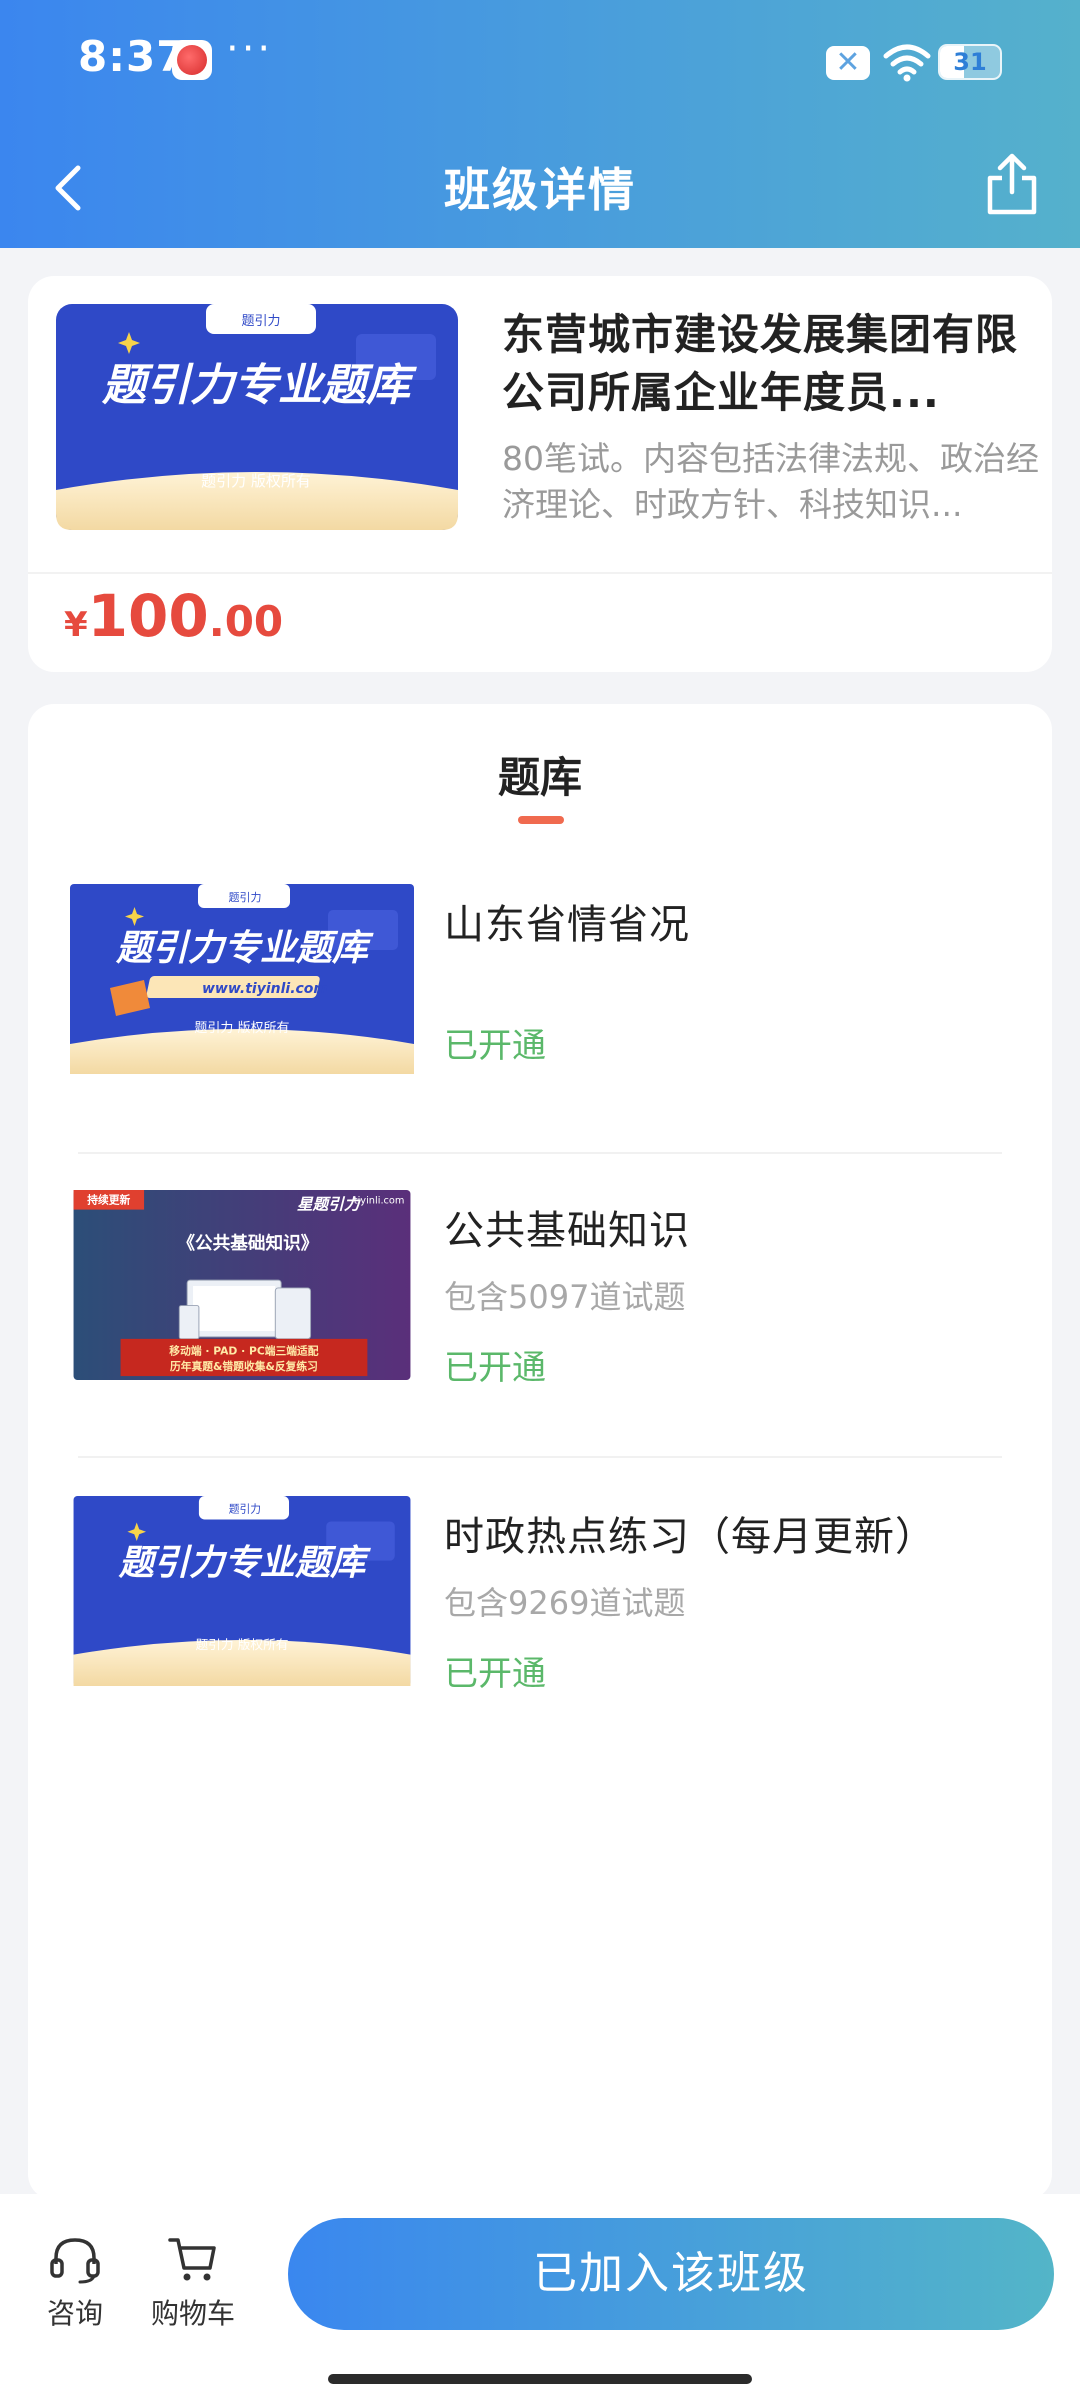 The width and height of the screenshot is (1080, 2400). What do you see at coordinates (244, 1366) in the screenshot?
I see `item-thumb-line2: 历年真题&错题收集&反复练习` at bounding box center [244, 1366].